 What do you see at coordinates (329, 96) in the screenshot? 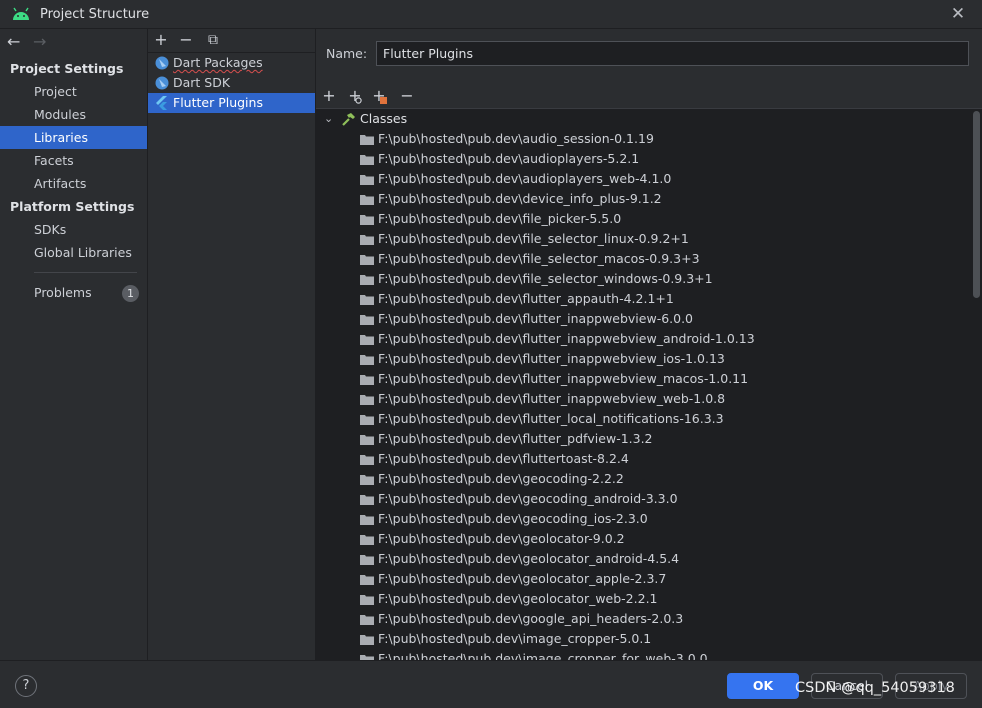
I see `add-icon: +` at bounding box center [329, 96].